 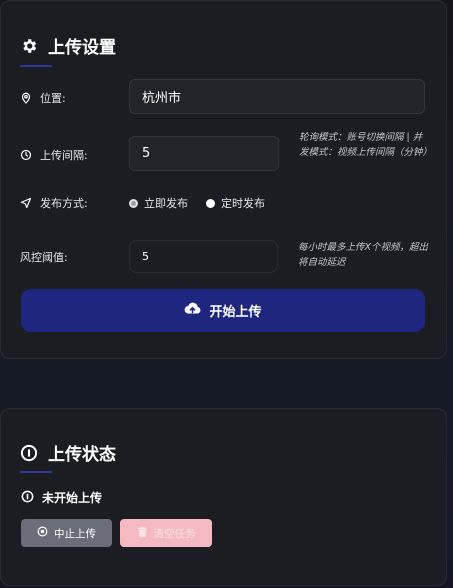 What do you see at coordinates (366, 145) in the screenshot?
I see `interval-hint: 轮询模式：账号切换间隔 | 并发模式：视频上传间隔（分钟）` at bounding box center [366, 145].